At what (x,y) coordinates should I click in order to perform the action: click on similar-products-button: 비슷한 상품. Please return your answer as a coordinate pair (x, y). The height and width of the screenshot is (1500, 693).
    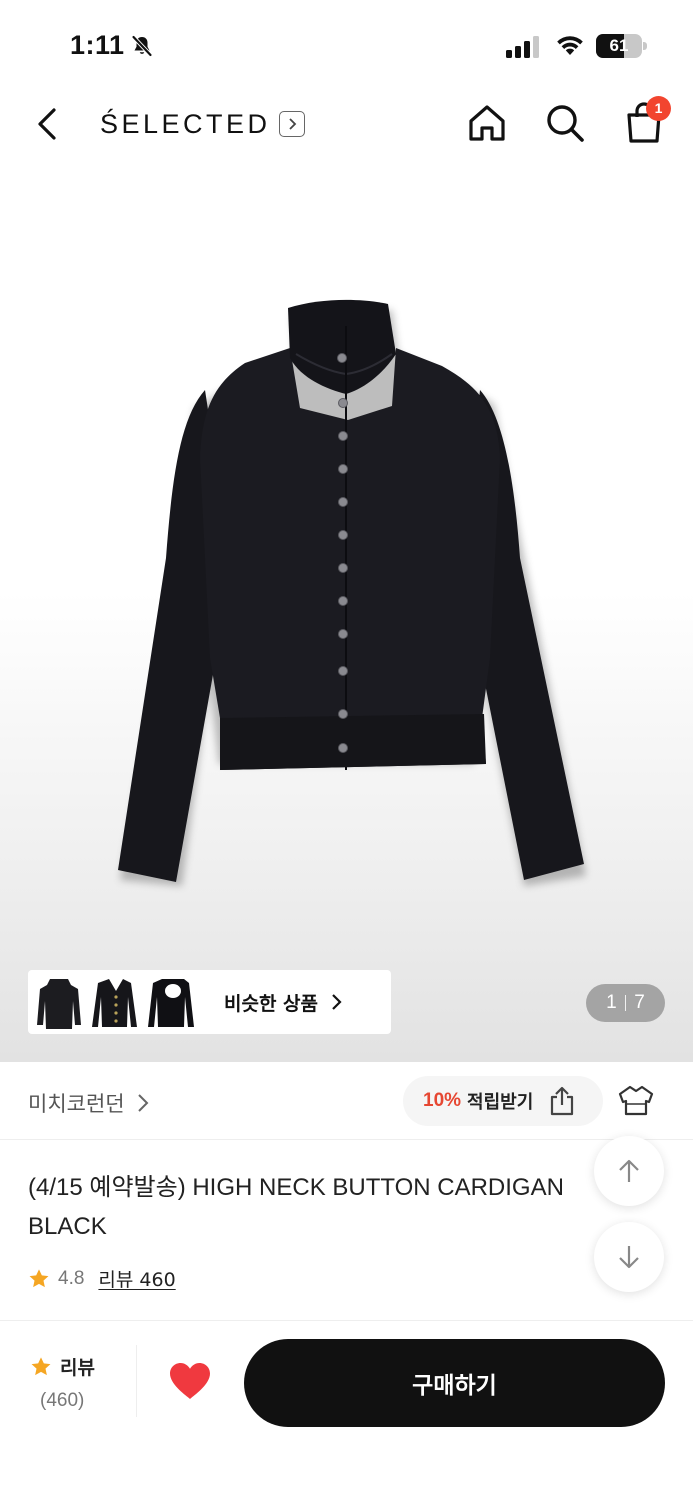
    Looking at the image, I should click on (209, 1002).